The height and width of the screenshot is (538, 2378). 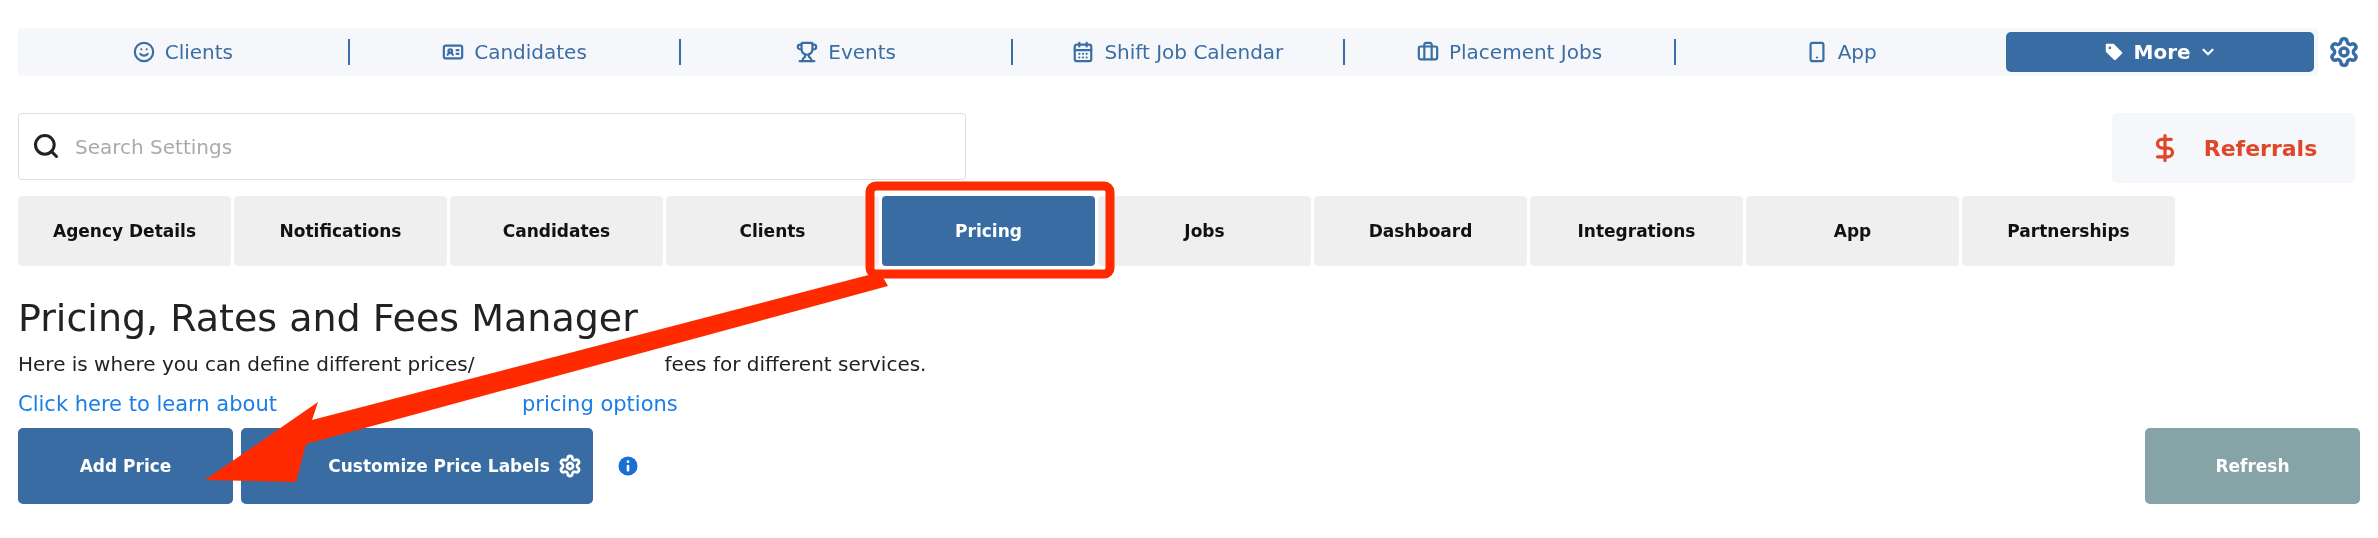 What do you see at coordinates (569, 466) in the screenshot?
I see `gear-icon` at bounding box center [569, 466].